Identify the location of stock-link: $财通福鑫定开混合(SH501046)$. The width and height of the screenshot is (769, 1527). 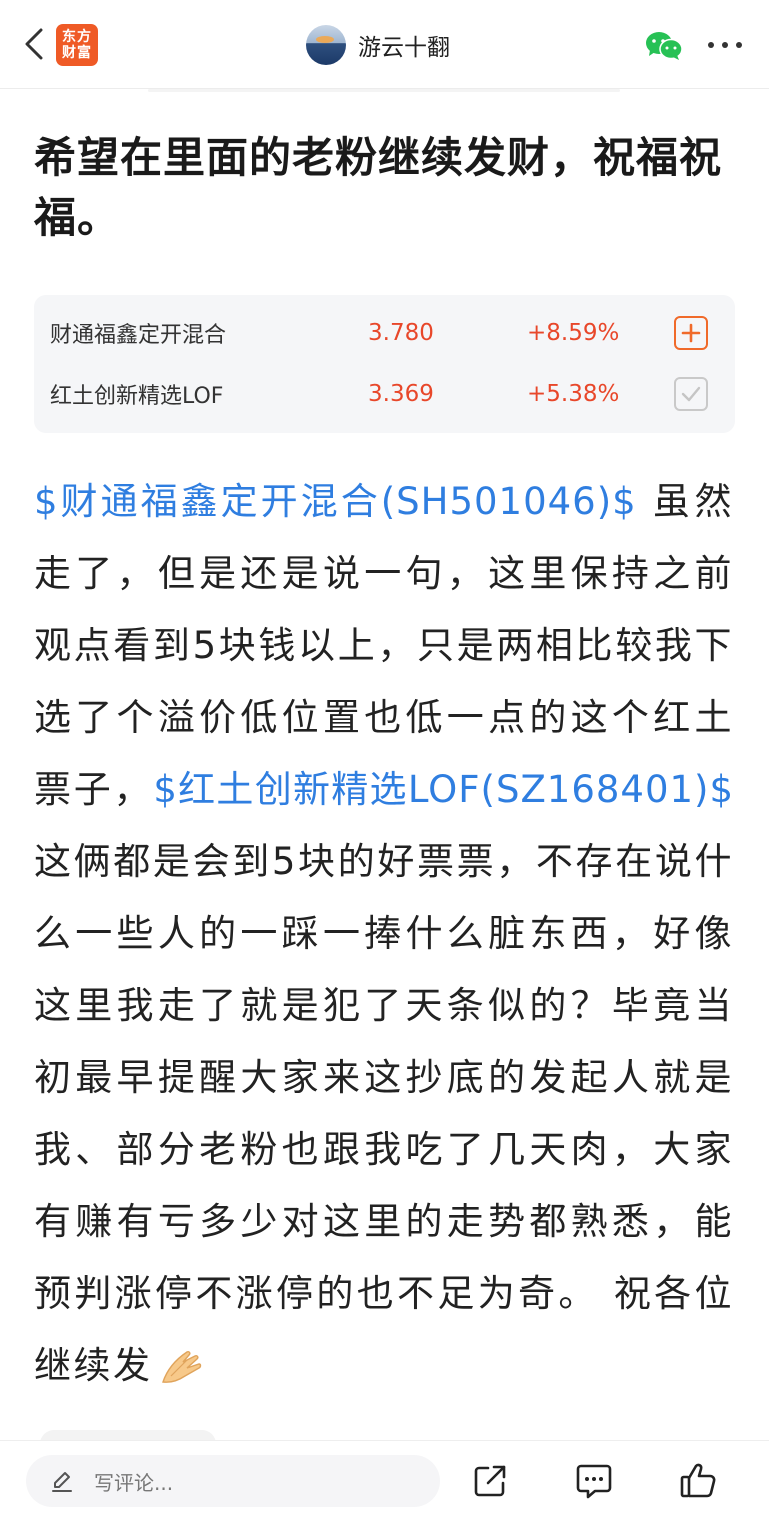
(335, 501).